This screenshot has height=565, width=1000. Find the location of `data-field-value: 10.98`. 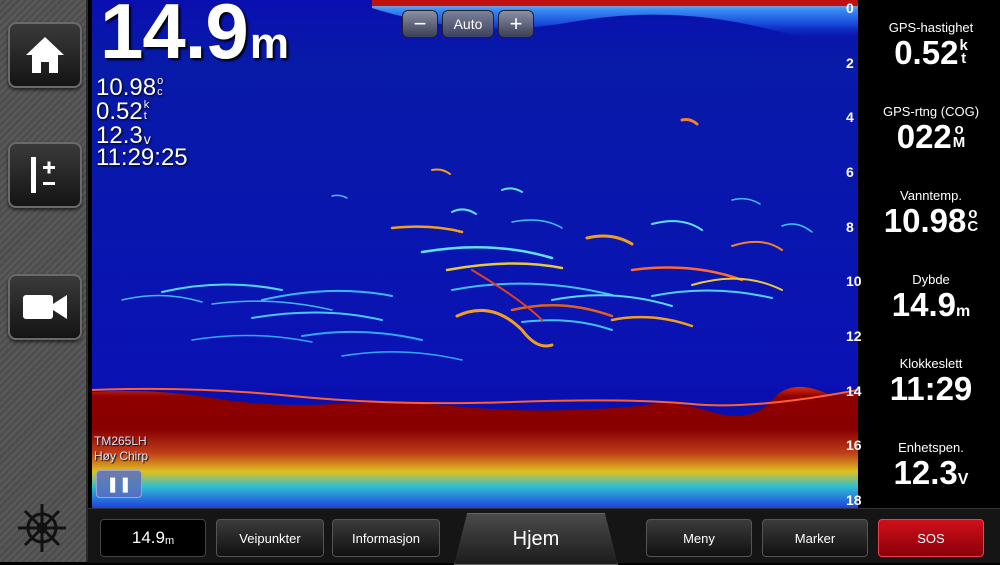

data-field-value: 10.98 is located at coordinates (925, 220).